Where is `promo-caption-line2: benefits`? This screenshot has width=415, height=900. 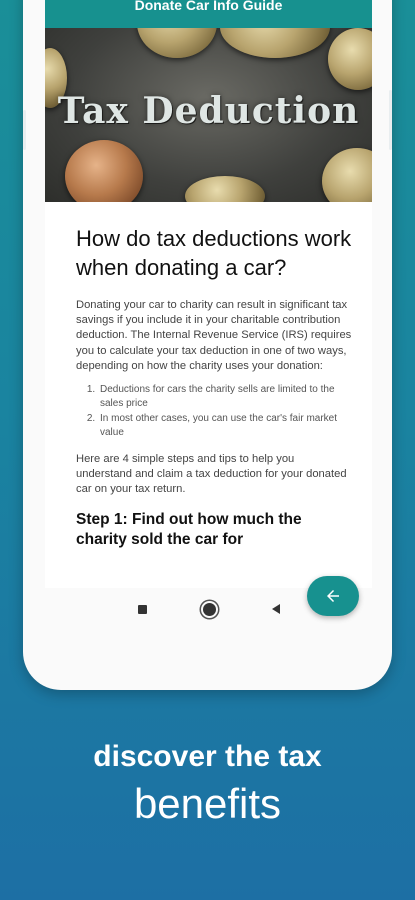 promo-caption-line2: benefits is located at coordinates (207, 803).